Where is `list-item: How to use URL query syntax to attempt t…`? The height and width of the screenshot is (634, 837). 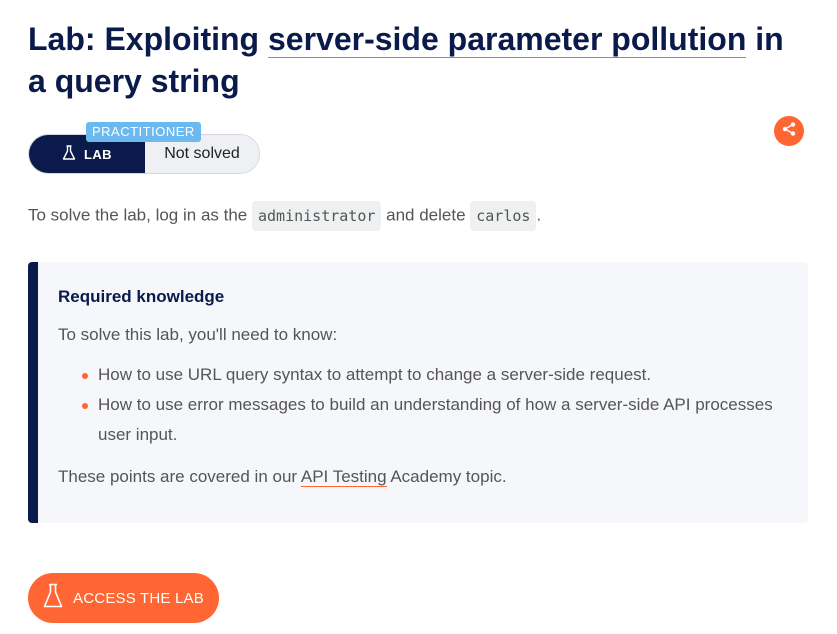
list-item: How to use URL query syntax to attempt t… is located at coordinates (434, 375).